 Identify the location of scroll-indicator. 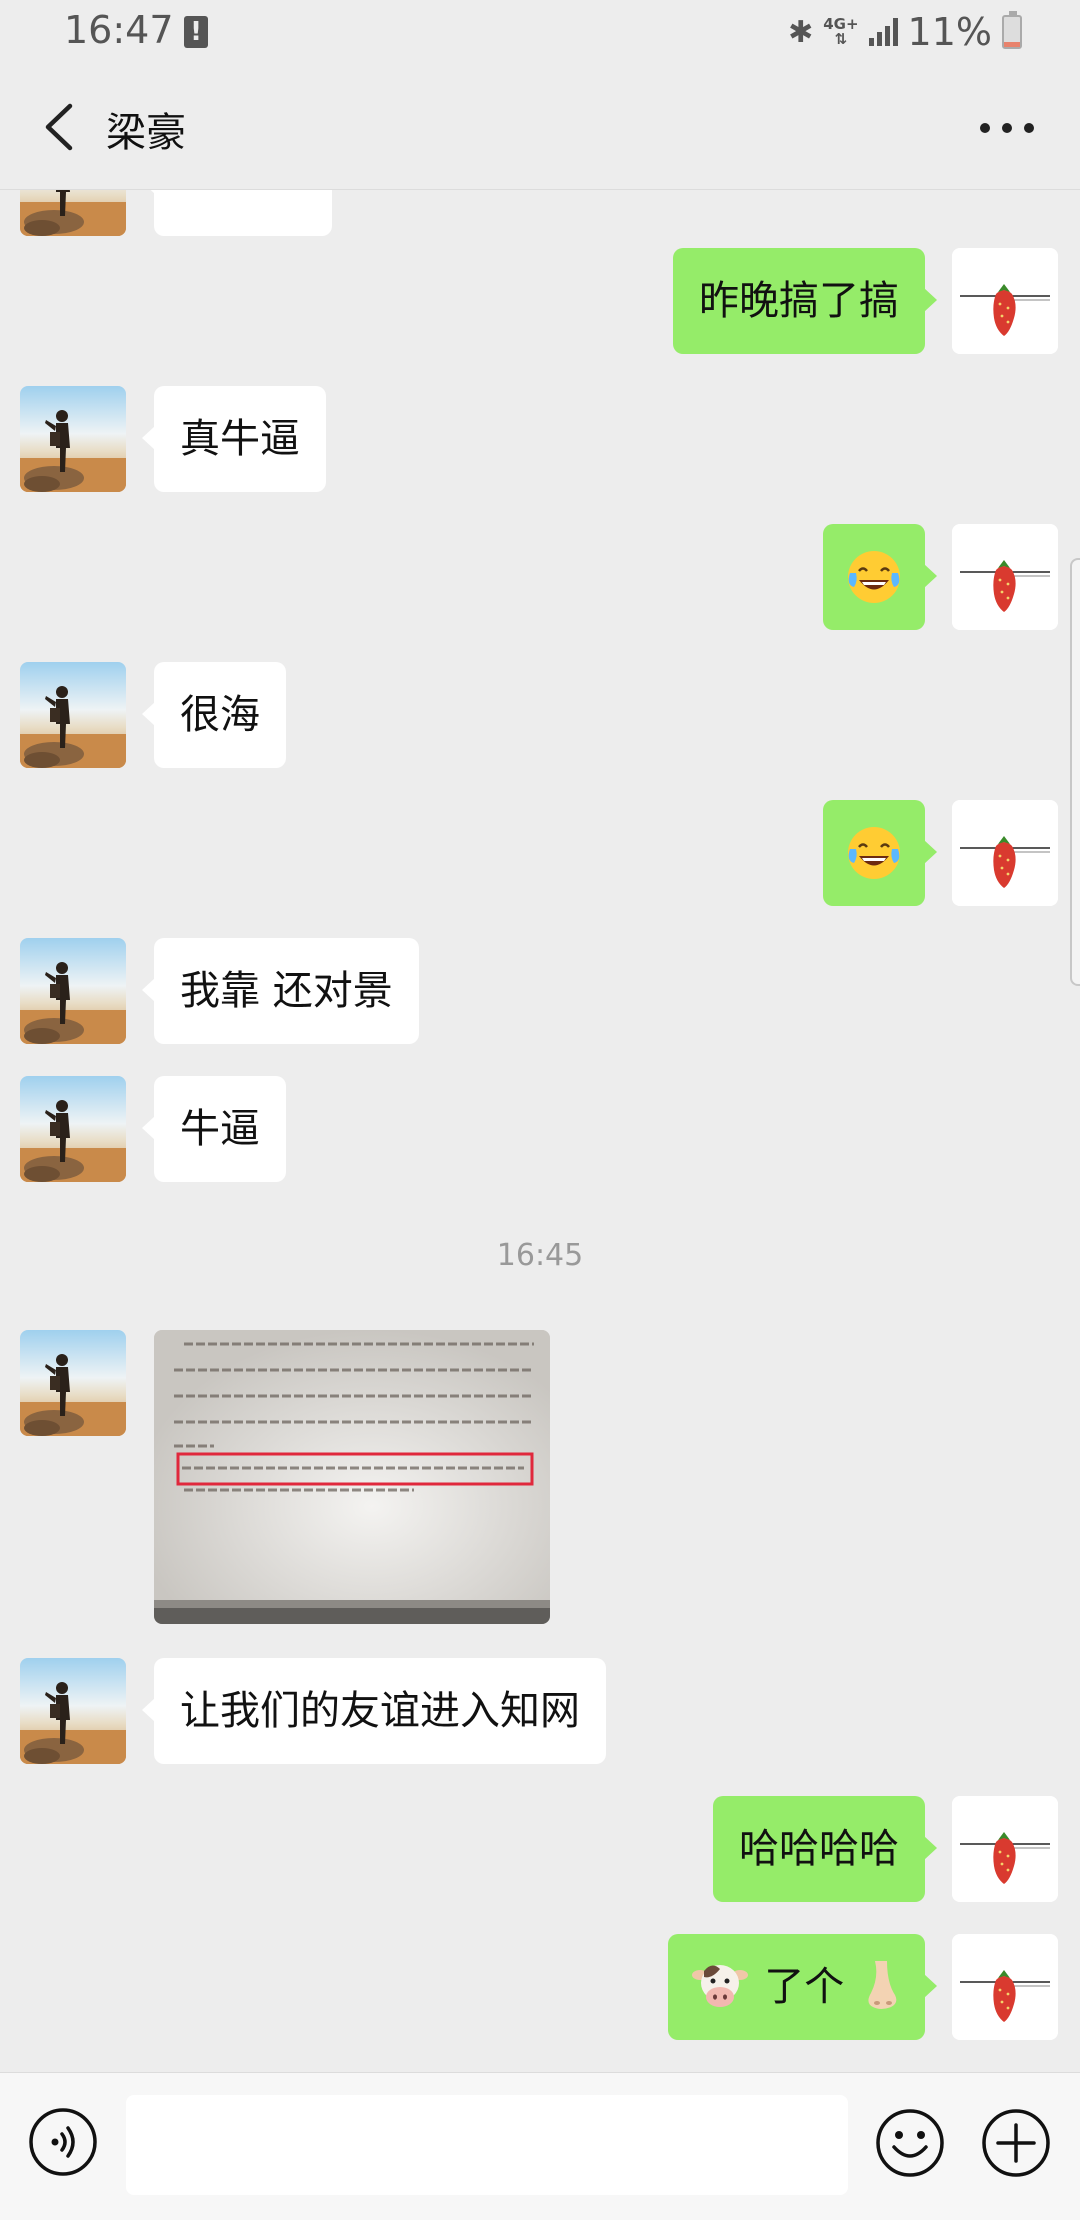
(1075, 772).